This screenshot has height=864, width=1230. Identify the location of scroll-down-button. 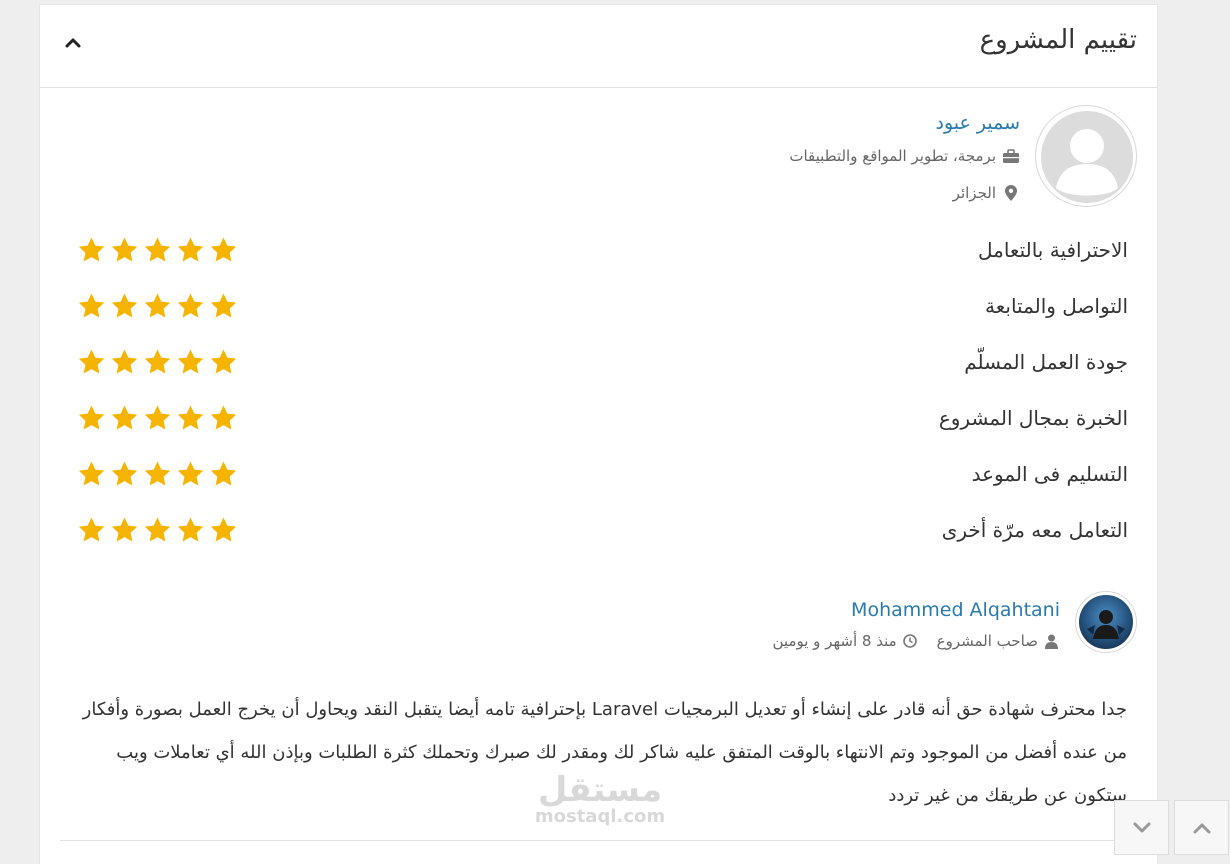
(1141, 827).